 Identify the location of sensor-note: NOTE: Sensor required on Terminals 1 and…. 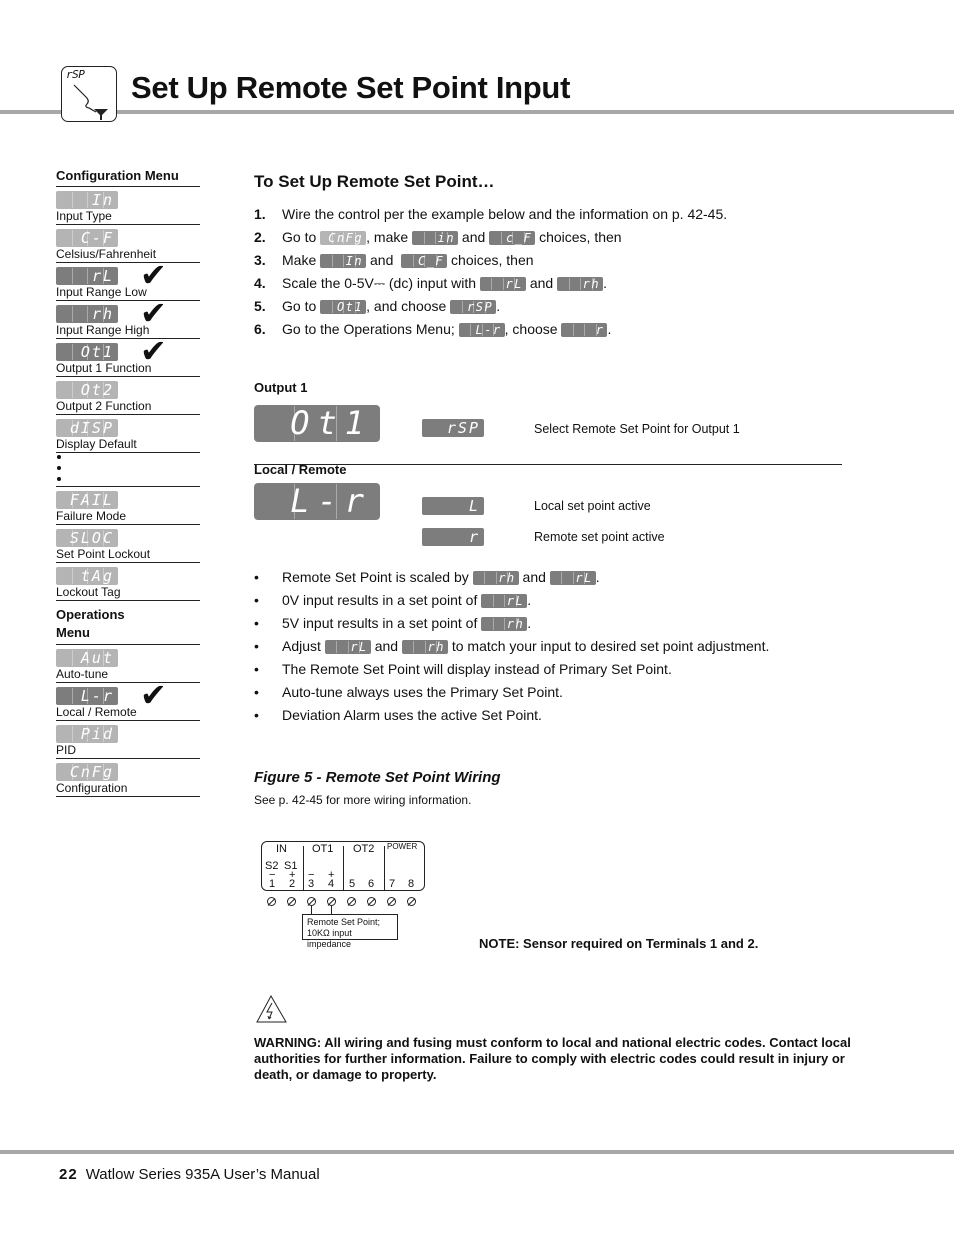
(619, 943).